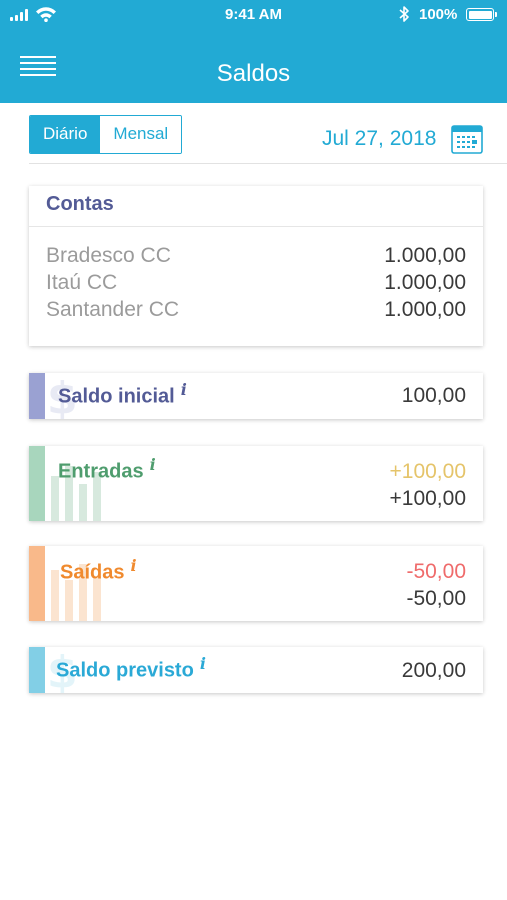  I want to click on entradas-forecast: +100,00, so click(428, 471).